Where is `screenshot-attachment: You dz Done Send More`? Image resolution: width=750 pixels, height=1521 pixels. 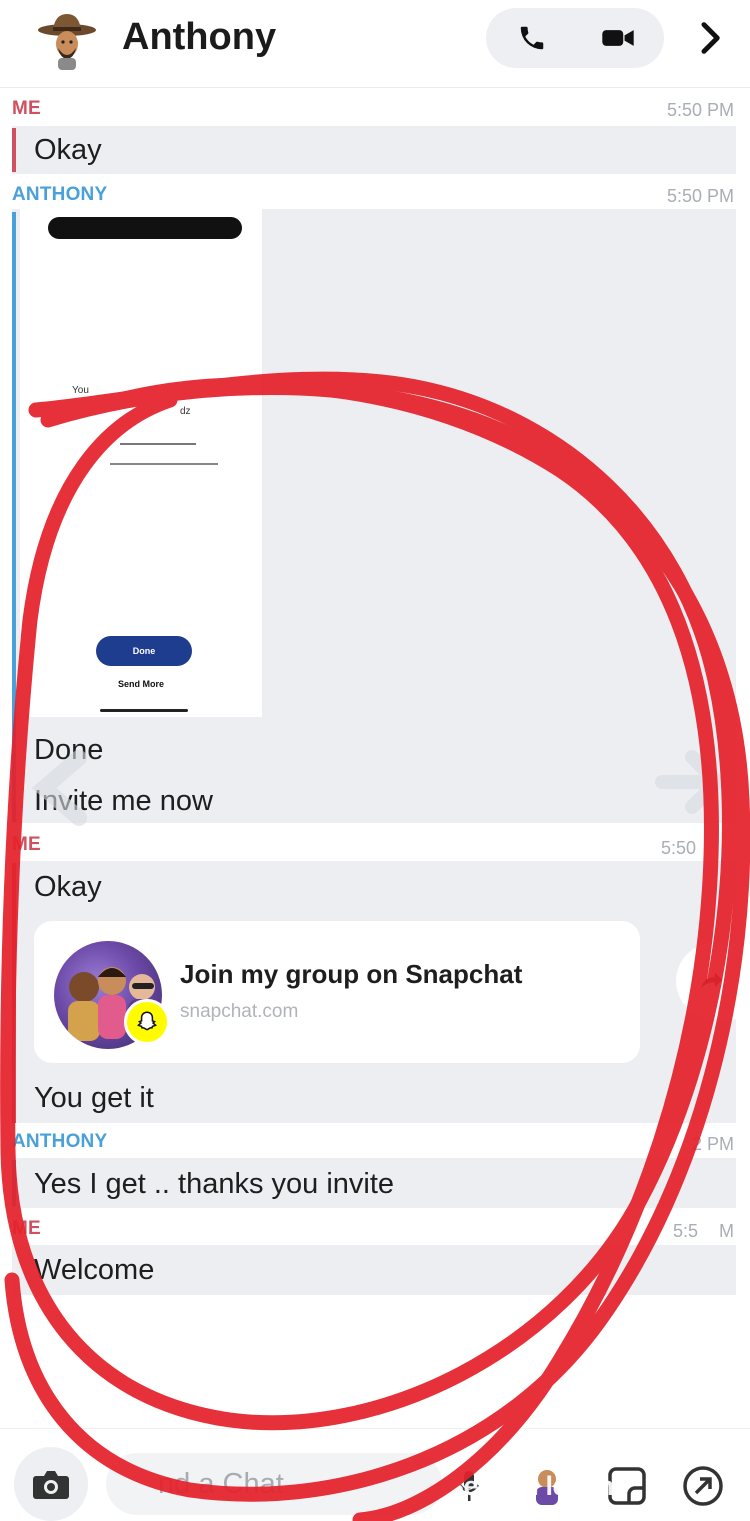 screenshot-attachment: You dz Done Send More is located at coordinates (141, 463).